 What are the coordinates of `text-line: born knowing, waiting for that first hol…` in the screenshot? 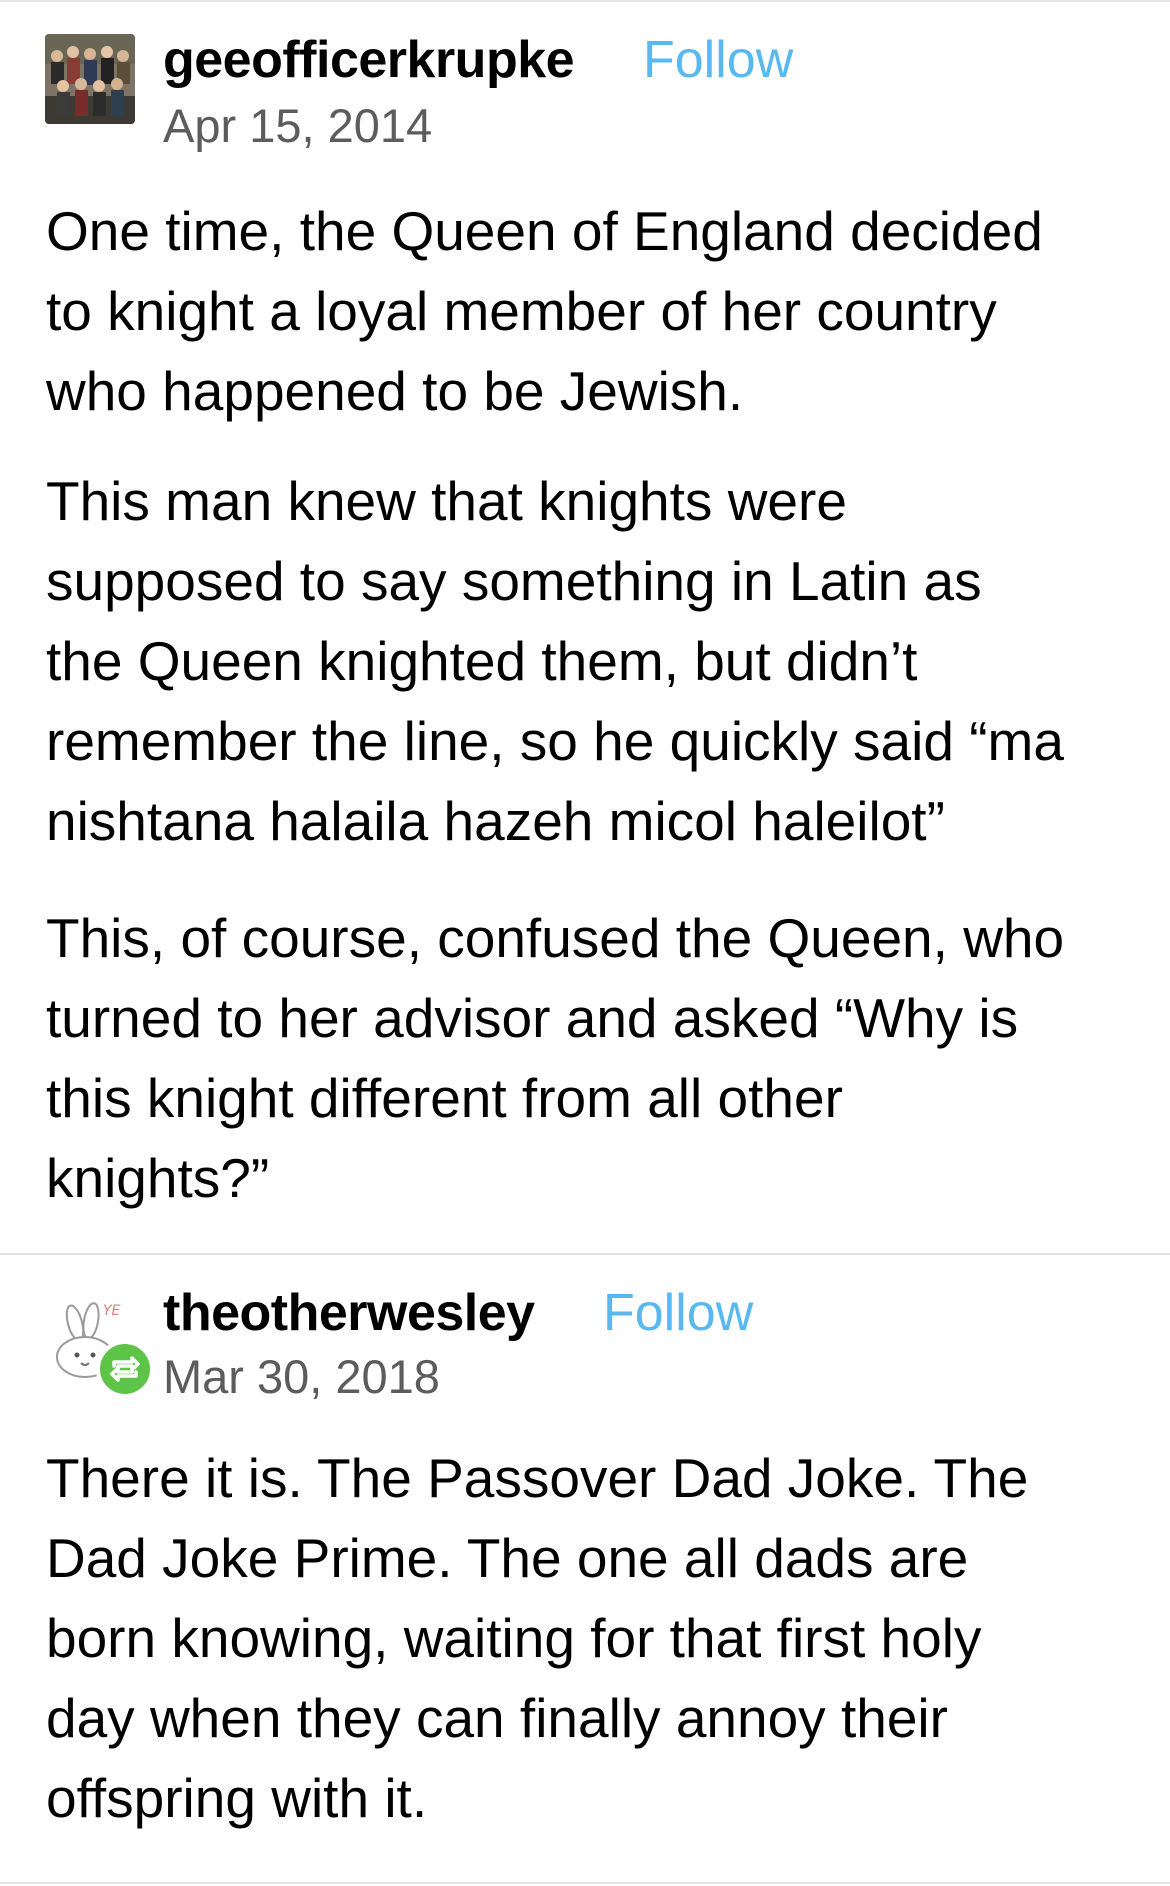 It's located at (514, 1638).